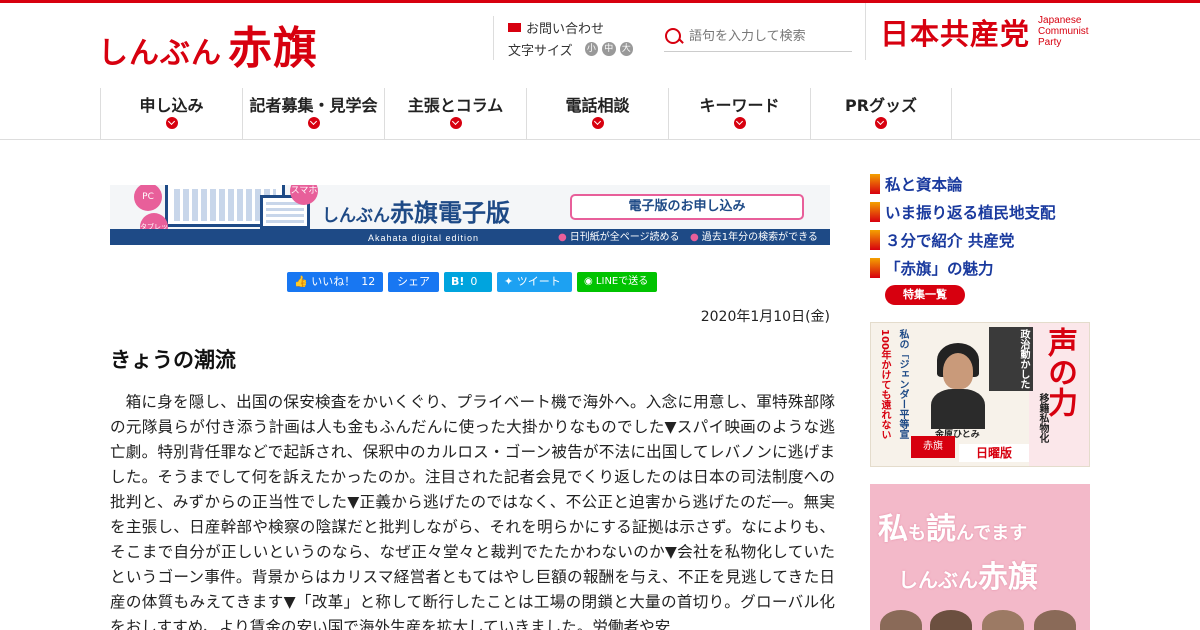 Image resolution: width=1200 pixels, height=630 pixels. I want to click on promo2-line1: 私も読んでます, so click(953, 529).